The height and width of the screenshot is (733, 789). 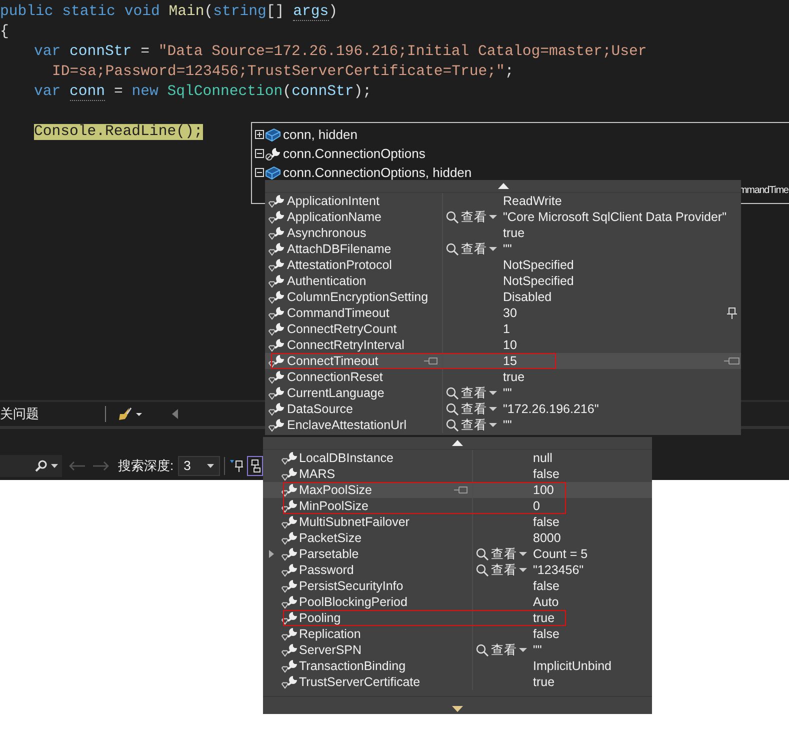 What do you see at coordinates (333, 201) in the screenshot?
I see `property-name: ApplicationIntent` at bounding box center [333, 201].